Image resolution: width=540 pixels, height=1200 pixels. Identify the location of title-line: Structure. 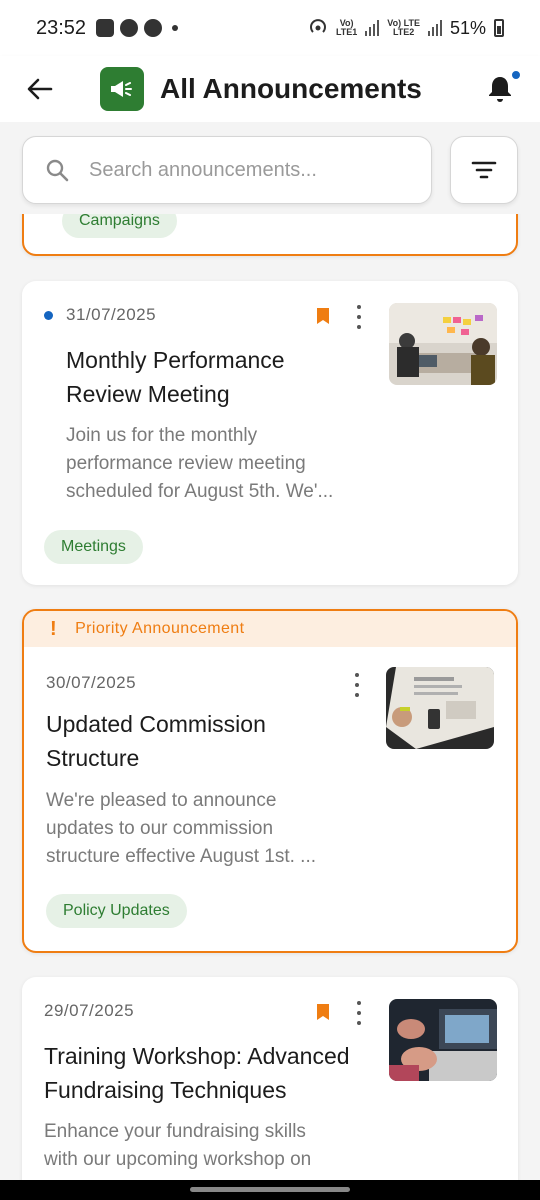
(93, 758).